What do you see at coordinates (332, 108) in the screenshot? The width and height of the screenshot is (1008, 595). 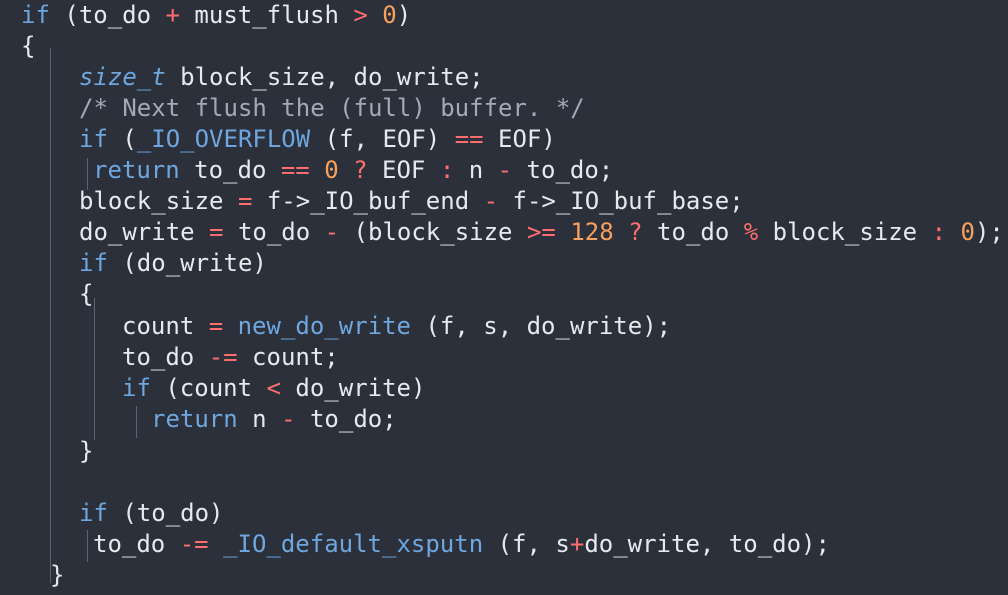 I see `code-line: /* Next flush the (full) buffer. */` at bounding box center [332, 108].